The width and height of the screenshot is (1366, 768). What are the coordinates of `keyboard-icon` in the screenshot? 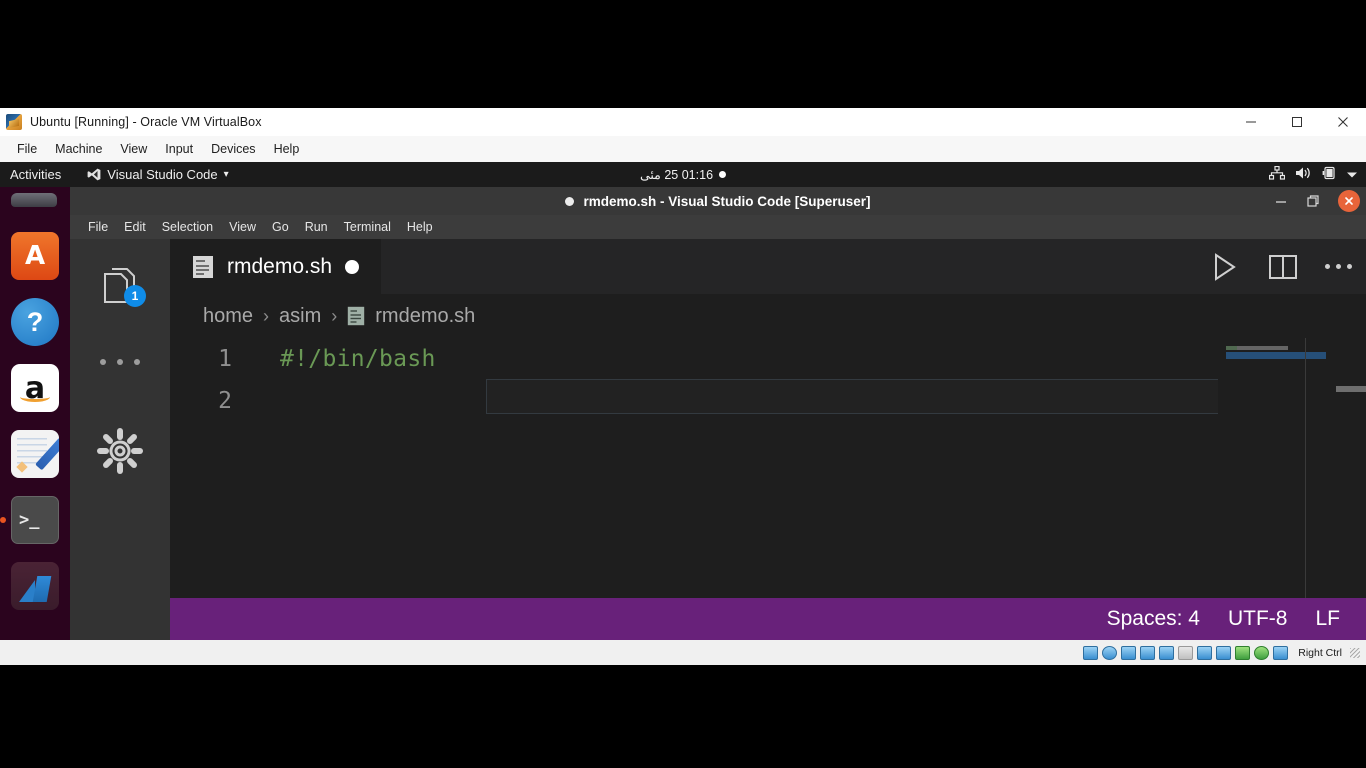 It's located at (1262, 652).